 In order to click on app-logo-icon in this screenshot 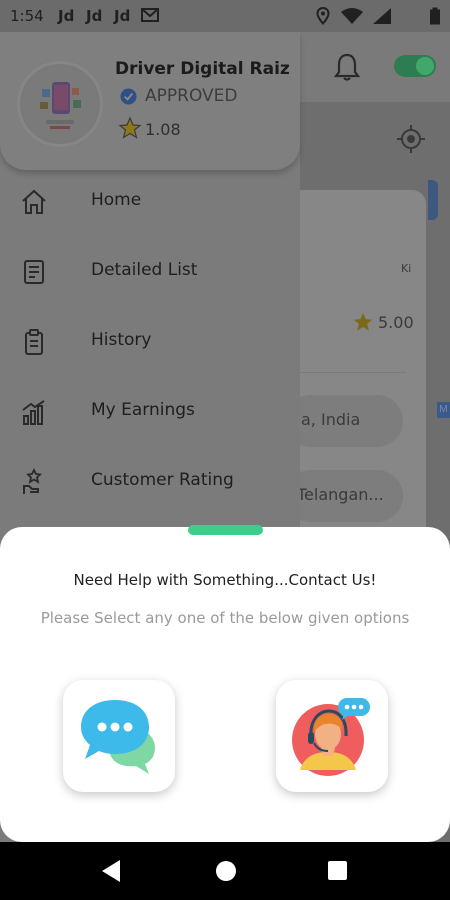, I will do `click(60, 104)`.